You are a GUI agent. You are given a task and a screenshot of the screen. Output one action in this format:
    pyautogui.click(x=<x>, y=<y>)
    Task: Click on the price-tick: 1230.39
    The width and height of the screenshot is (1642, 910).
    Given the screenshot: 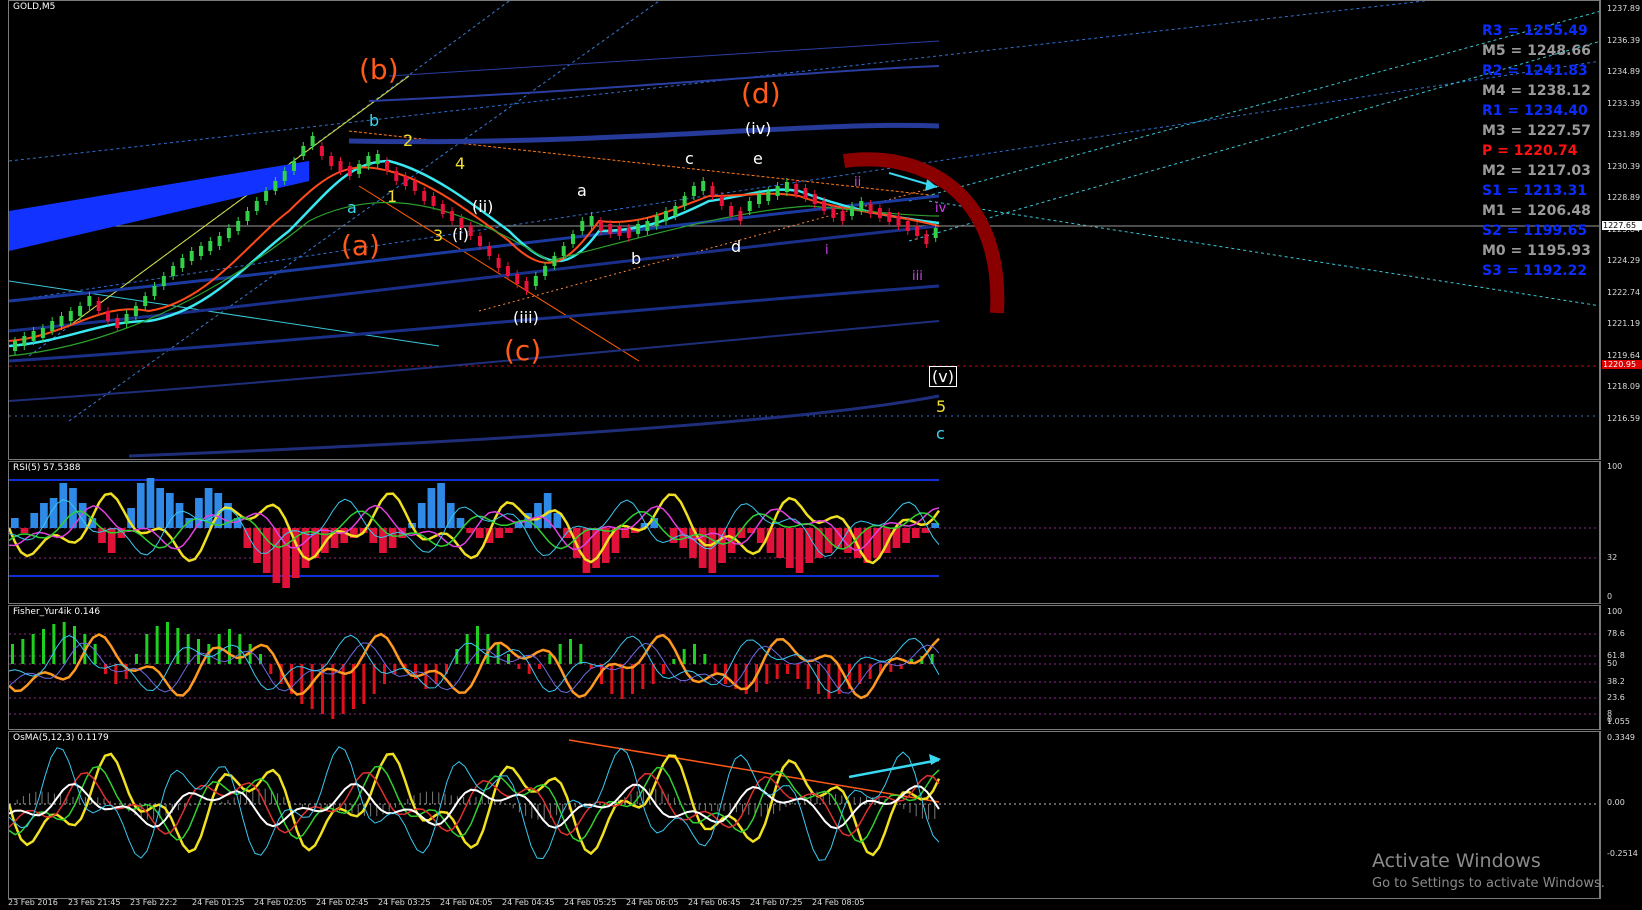 What is the action you would take?
    pyautogui.click(x=1624, y=166)
    